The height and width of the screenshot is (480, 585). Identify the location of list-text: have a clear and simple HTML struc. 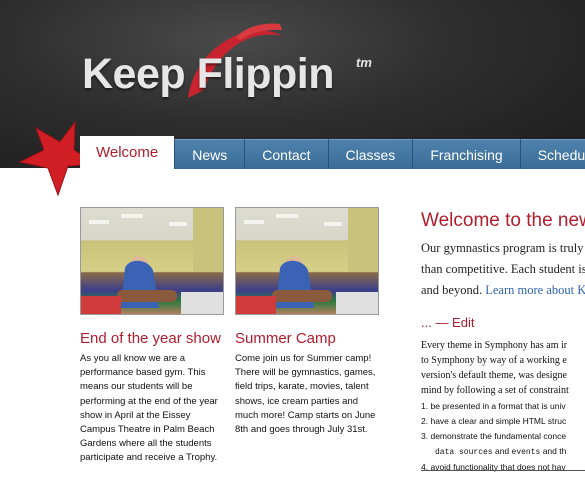
(498, 421).